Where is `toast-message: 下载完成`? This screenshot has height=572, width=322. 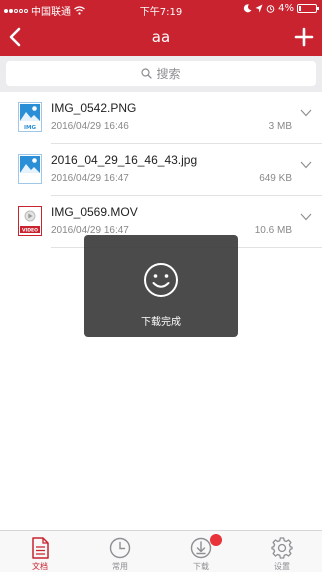
toast-message: 下载完成 is located at coordinates (161, 322).